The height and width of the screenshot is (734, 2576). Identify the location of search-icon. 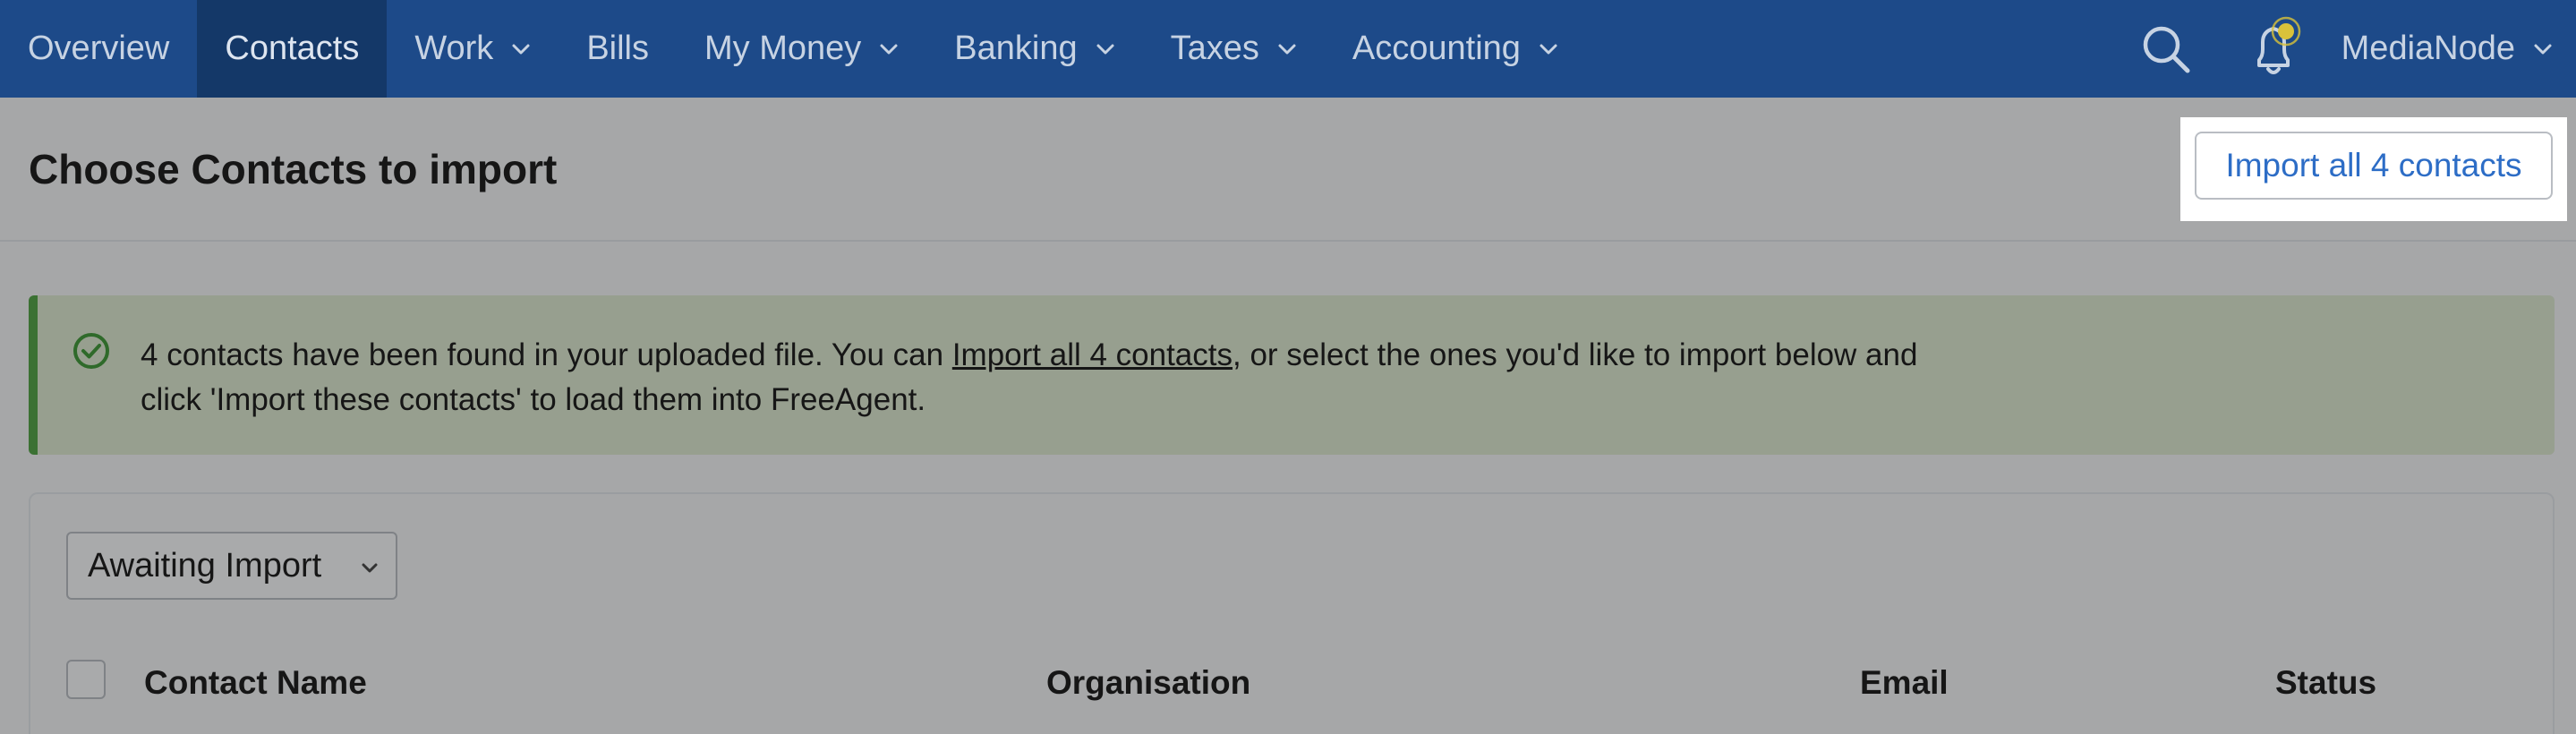
(2166, 50).